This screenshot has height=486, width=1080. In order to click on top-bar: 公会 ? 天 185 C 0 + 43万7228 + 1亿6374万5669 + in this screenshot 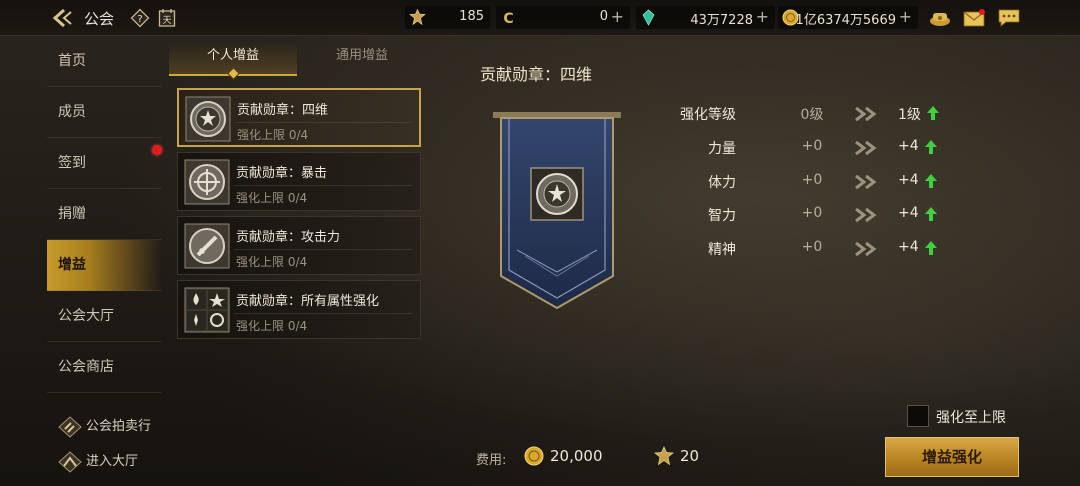, I will do `click(540, 18)`.